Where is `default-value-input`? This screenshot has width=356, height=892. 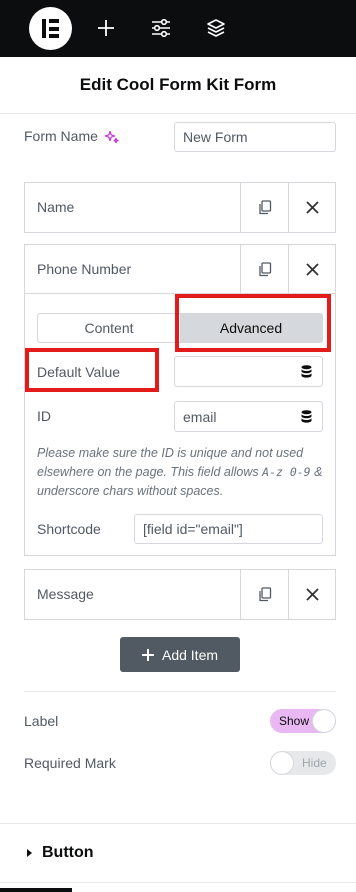
default-value-input is located at coordinates (232, 371).